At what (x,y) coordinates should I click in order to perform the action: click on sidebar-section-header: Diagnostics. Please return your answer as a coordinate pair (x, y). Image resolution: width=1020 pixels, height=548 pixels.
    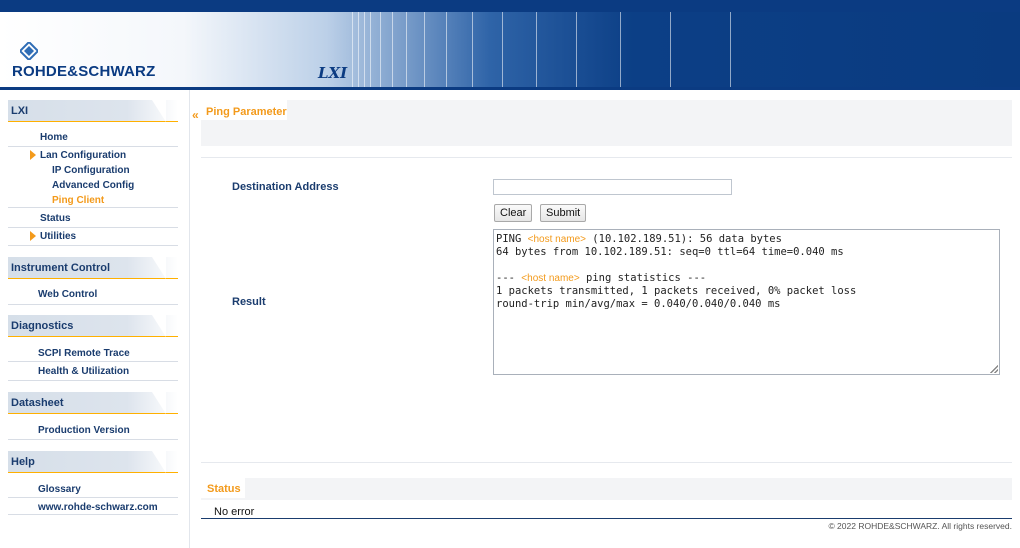
    Looking at the image, I should click on (93, 326).